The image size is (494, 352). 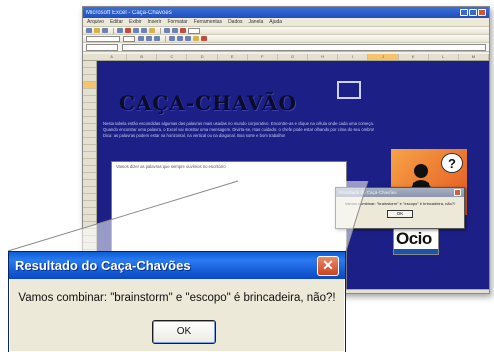 I want to click on zoom-callout-shade, so click(x=188, y=216).